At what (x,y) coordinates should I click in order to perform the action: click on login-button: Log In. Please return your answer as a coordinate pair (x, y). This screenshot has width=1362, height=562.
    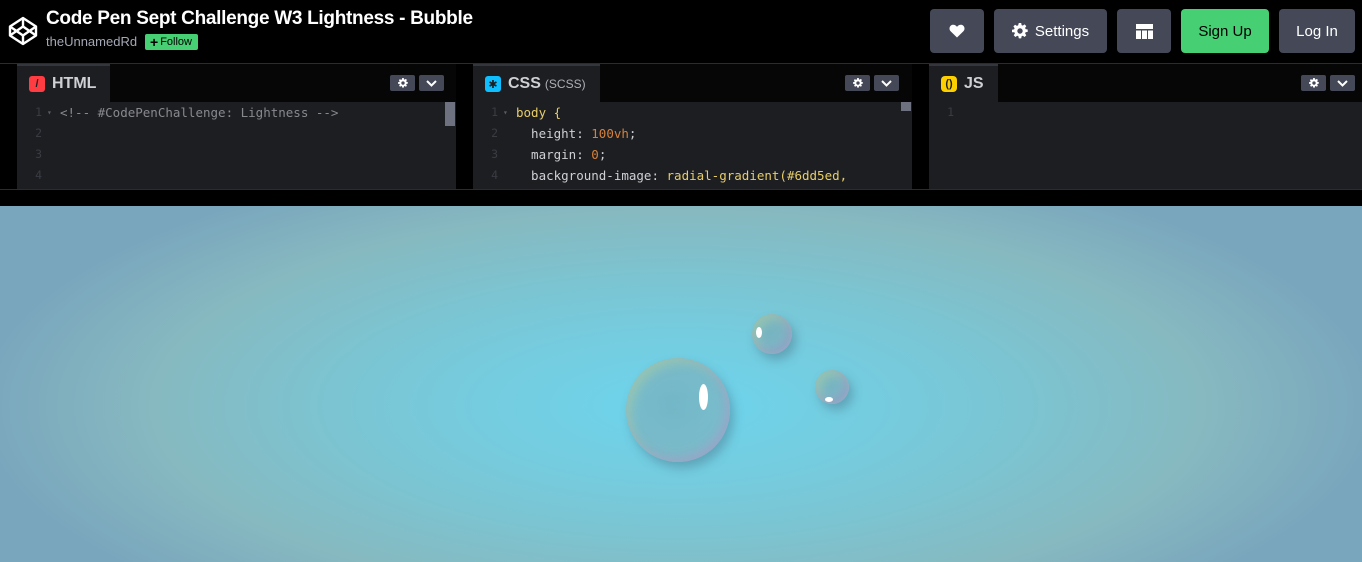
    Looking at the image, I should click on (1317, 31).